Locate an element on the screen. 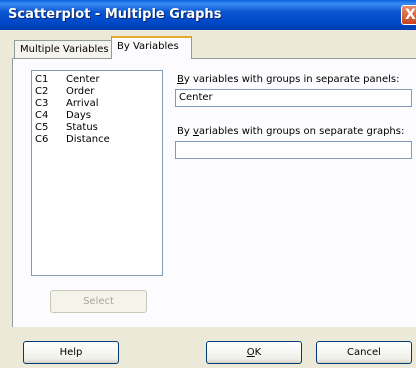 Image resolution: width=416 pixels, height=368 pixels. panels-variables-input: Center is located at coordinates (293, 98).